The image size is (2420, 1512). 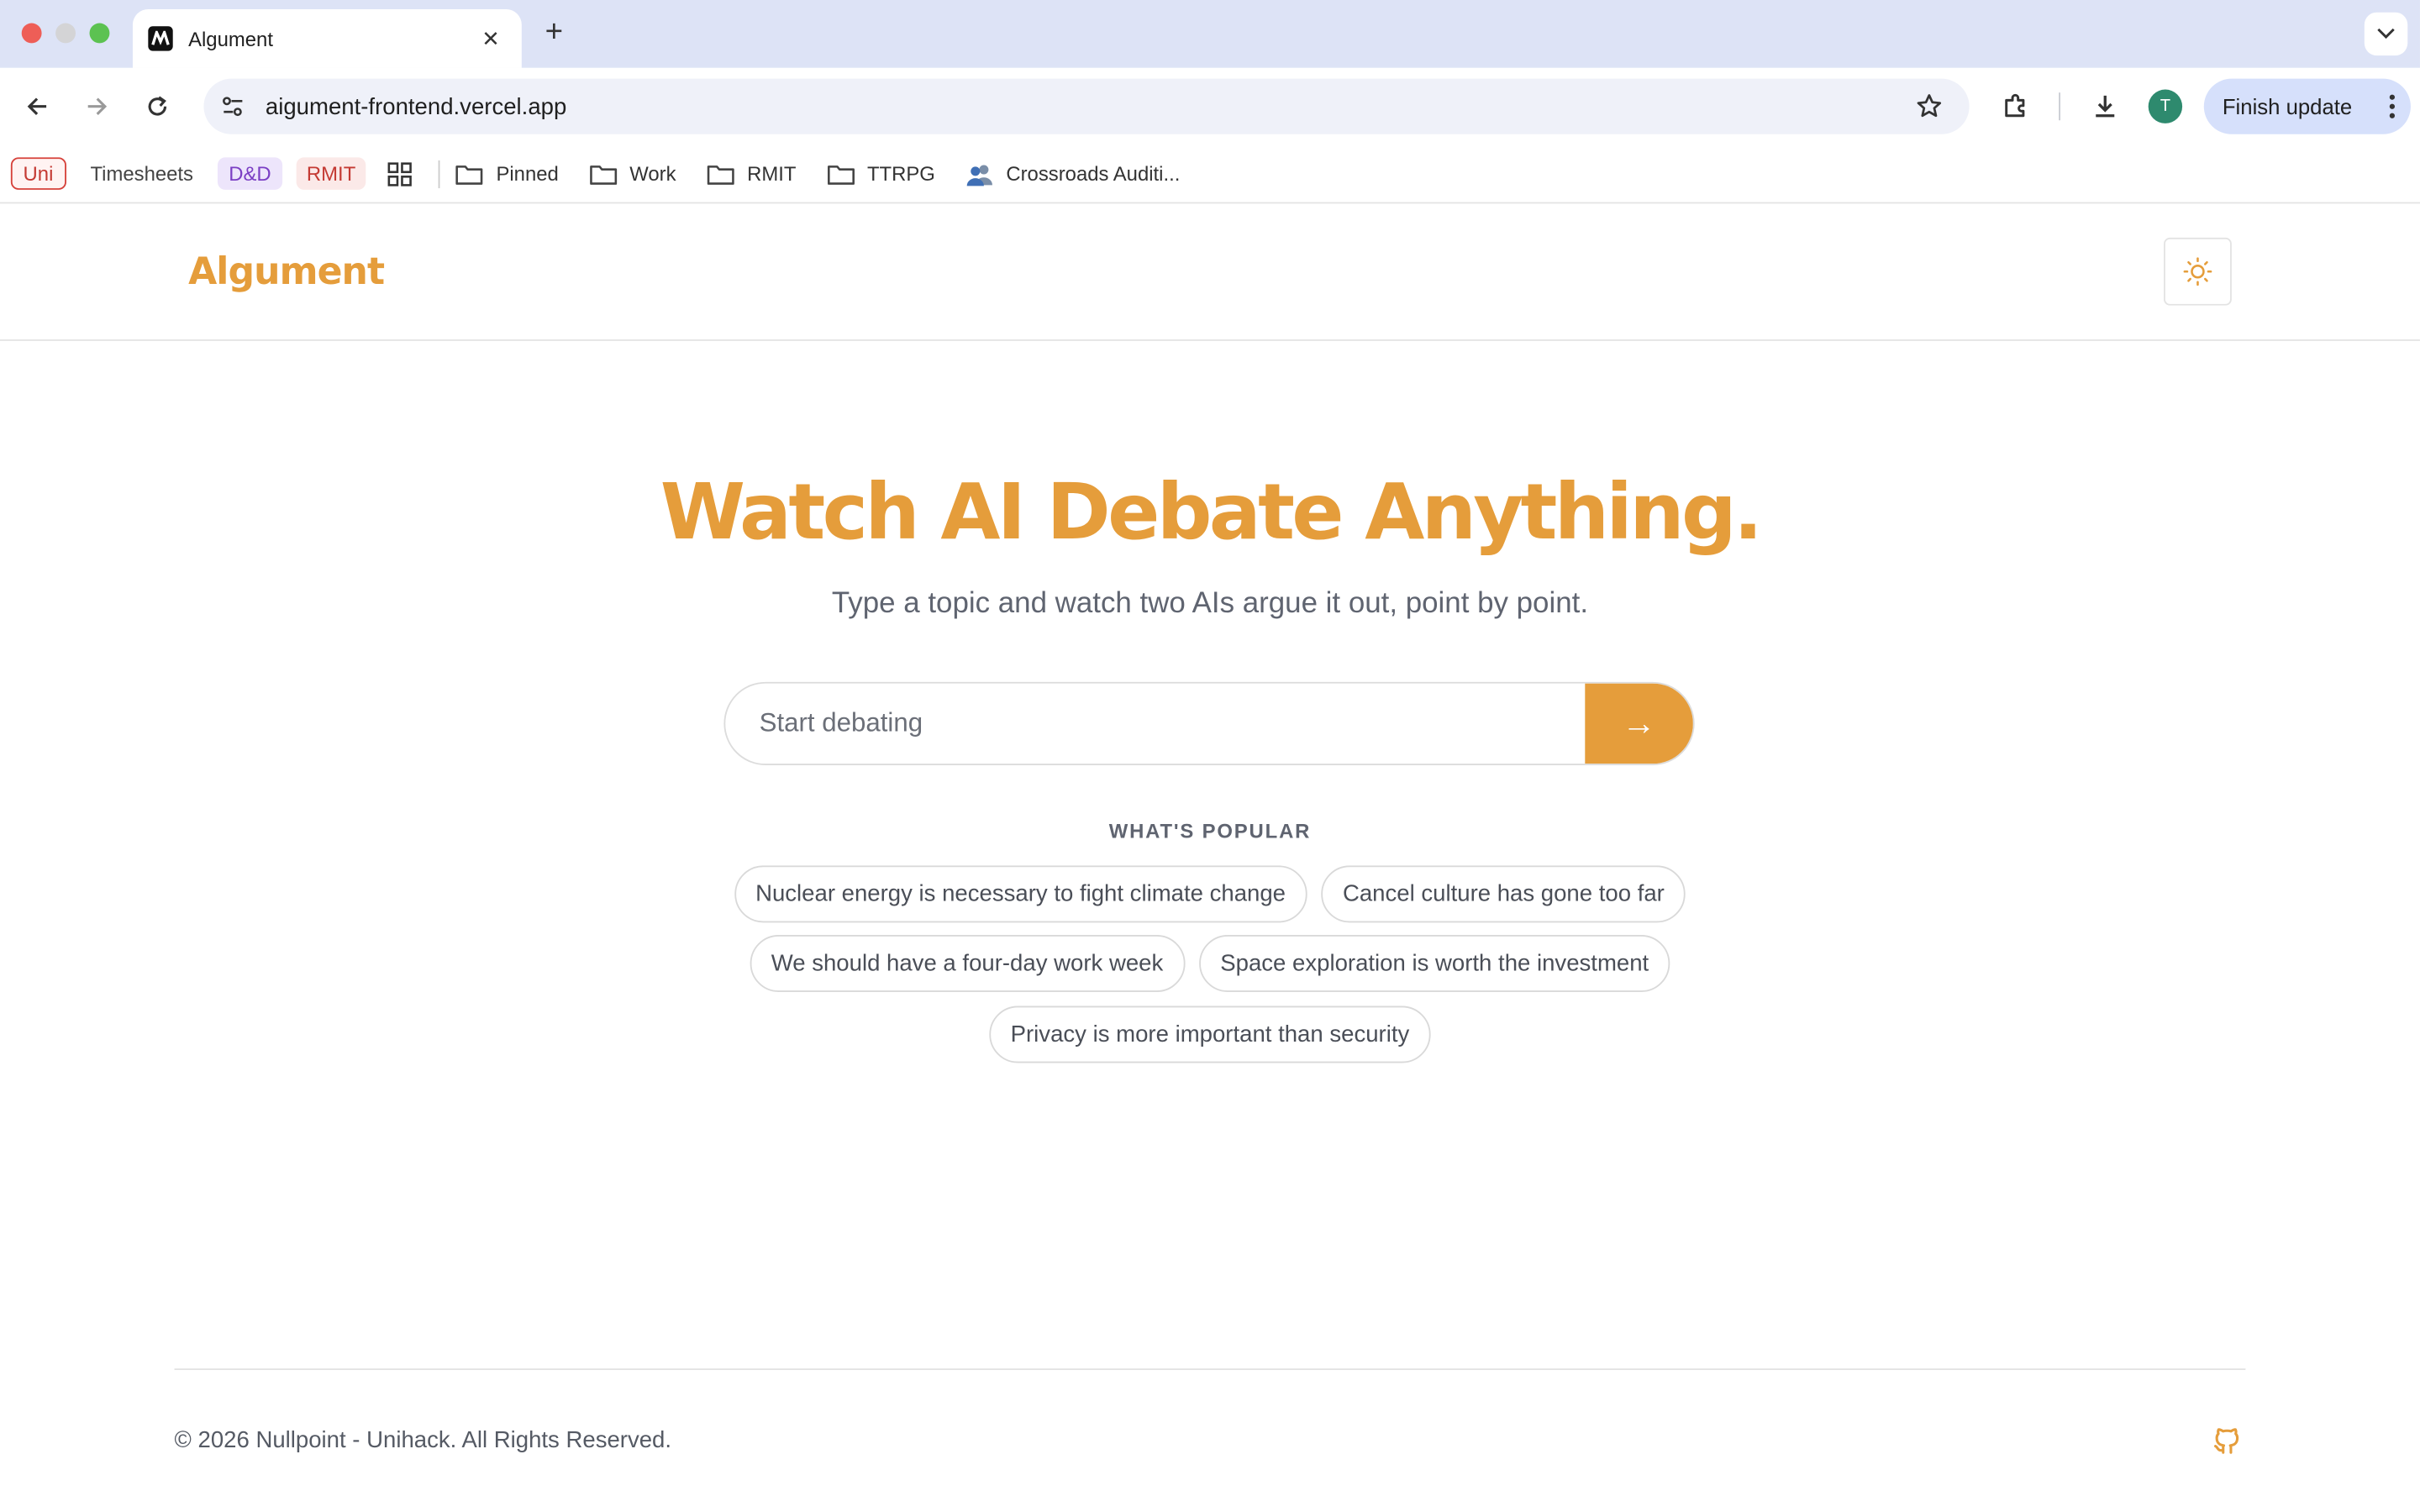 I want to click on profile-avatar: T, so click(x=2165, y=106).